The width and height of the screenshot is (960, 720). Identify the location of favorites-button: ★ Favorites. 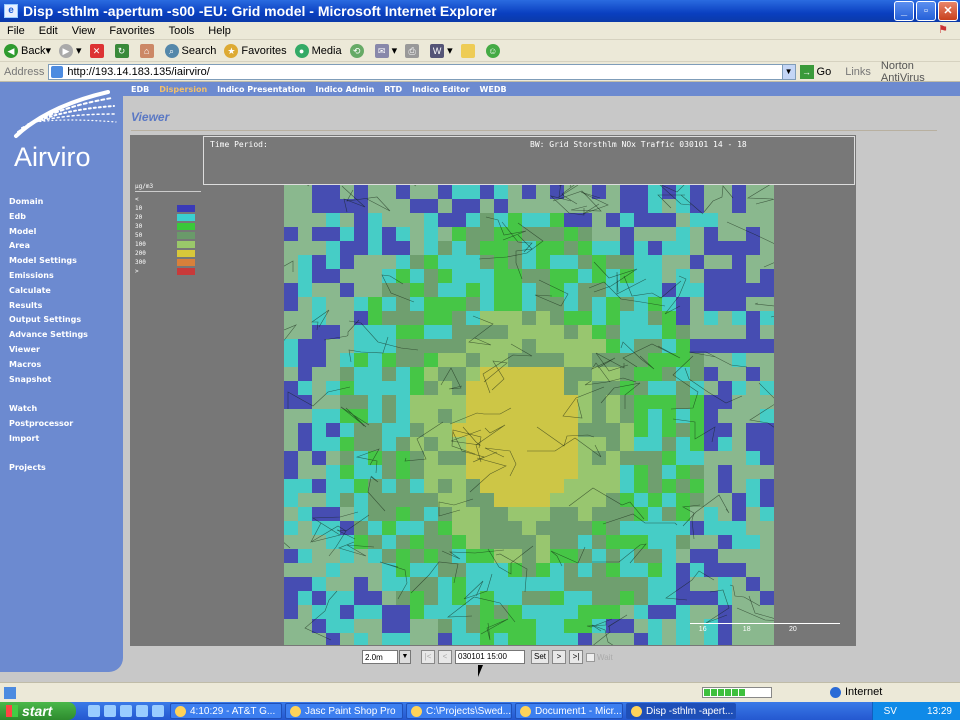
(255, 50).